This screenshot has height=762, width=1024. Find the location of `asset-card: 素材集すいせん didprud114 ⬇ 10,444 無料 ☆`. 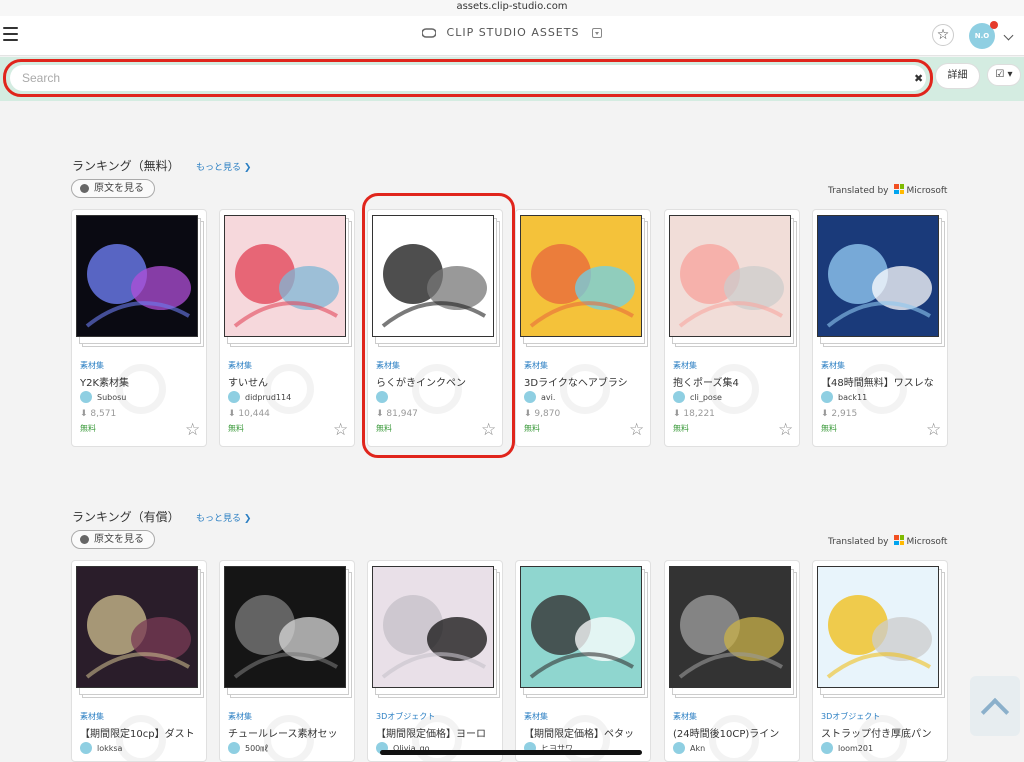

asset-card: 素材集すいせん didprud114 ⬇ 10,444 無料 ☆ is located at coordinates (287, 328).